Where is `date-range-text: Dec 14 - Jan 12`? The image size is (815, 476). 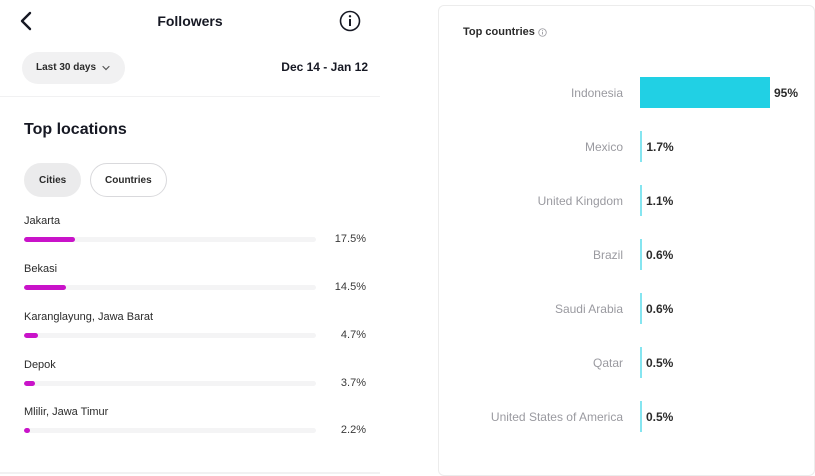
date-range-text: Dec 14 - Jan 12 is located at coordinates (324, 67).